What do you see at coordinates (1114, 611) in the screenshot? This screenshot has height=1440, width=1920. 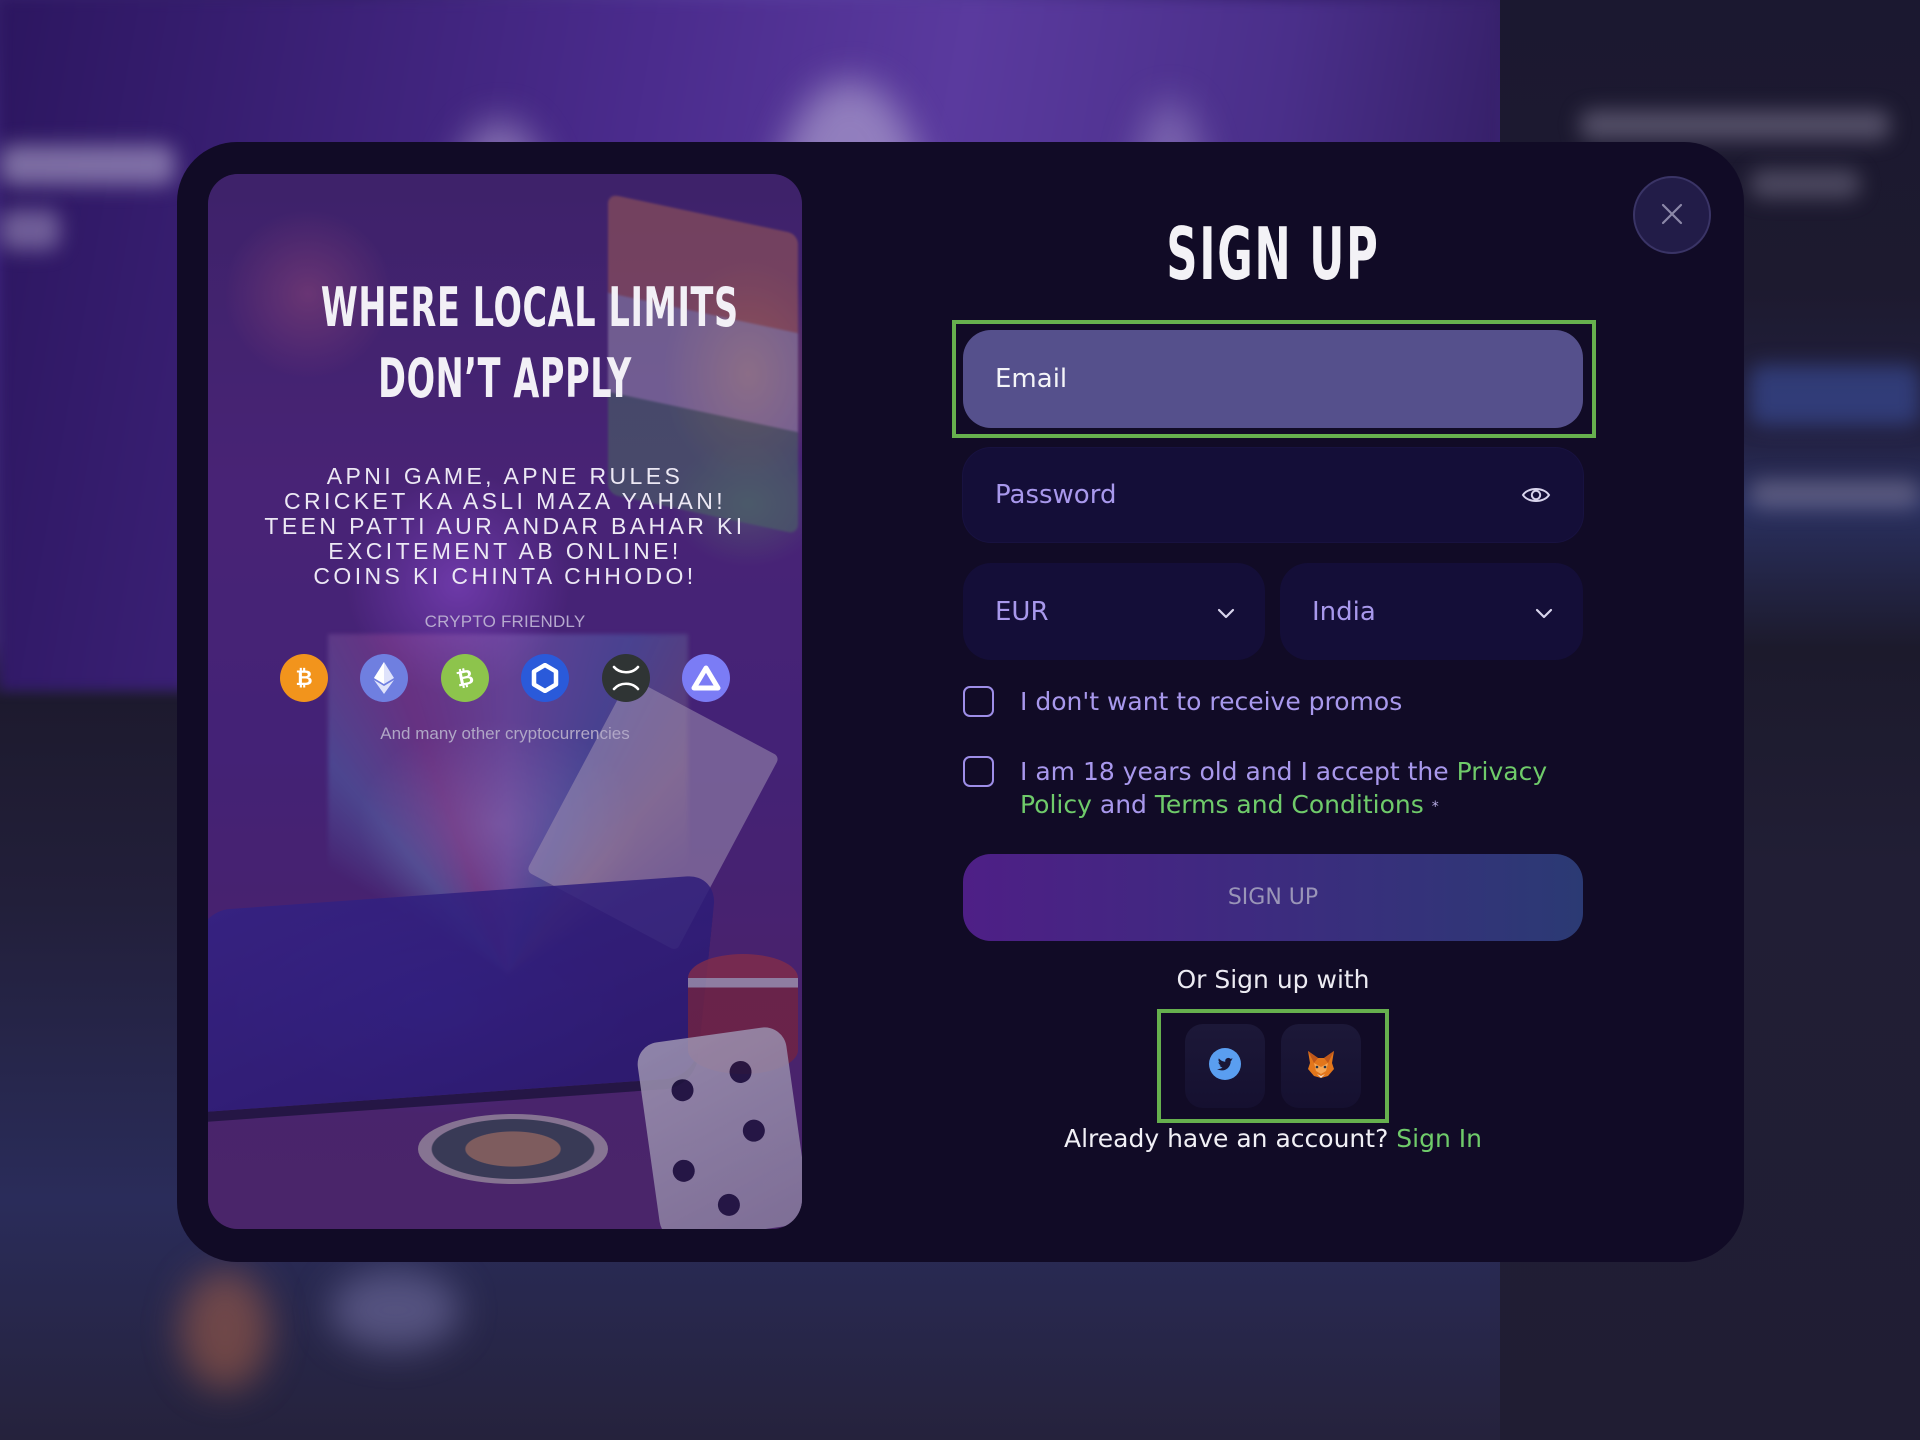 I see `currency-select: EUR` at bounding box center [1114, 611].